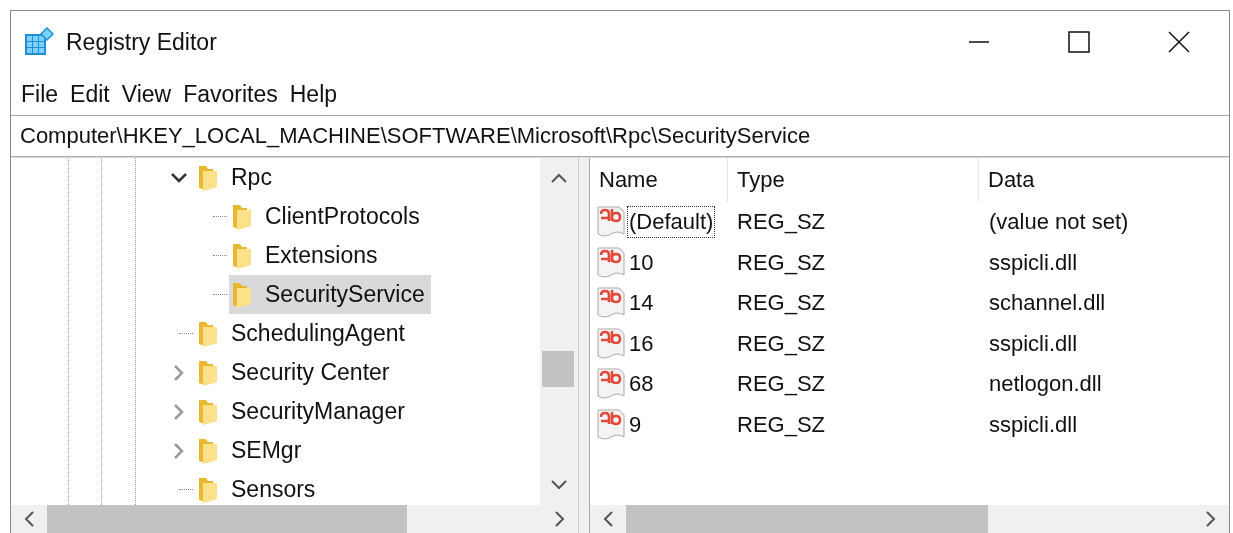 This screenshot has height=533, width=1233. What do you see at coordinates (313, 94) in the screenshot?
I see `menu-item: Help` at bounding box center [313, 94].